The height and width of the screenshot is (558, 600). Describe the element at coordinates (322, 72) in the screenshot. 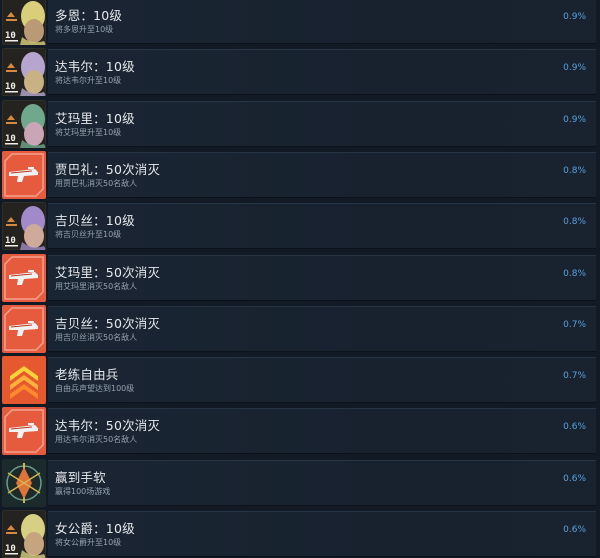

I see `achievement-panel: 达韦尔：10级将达韦尔升至10级 0.9%` at that location.